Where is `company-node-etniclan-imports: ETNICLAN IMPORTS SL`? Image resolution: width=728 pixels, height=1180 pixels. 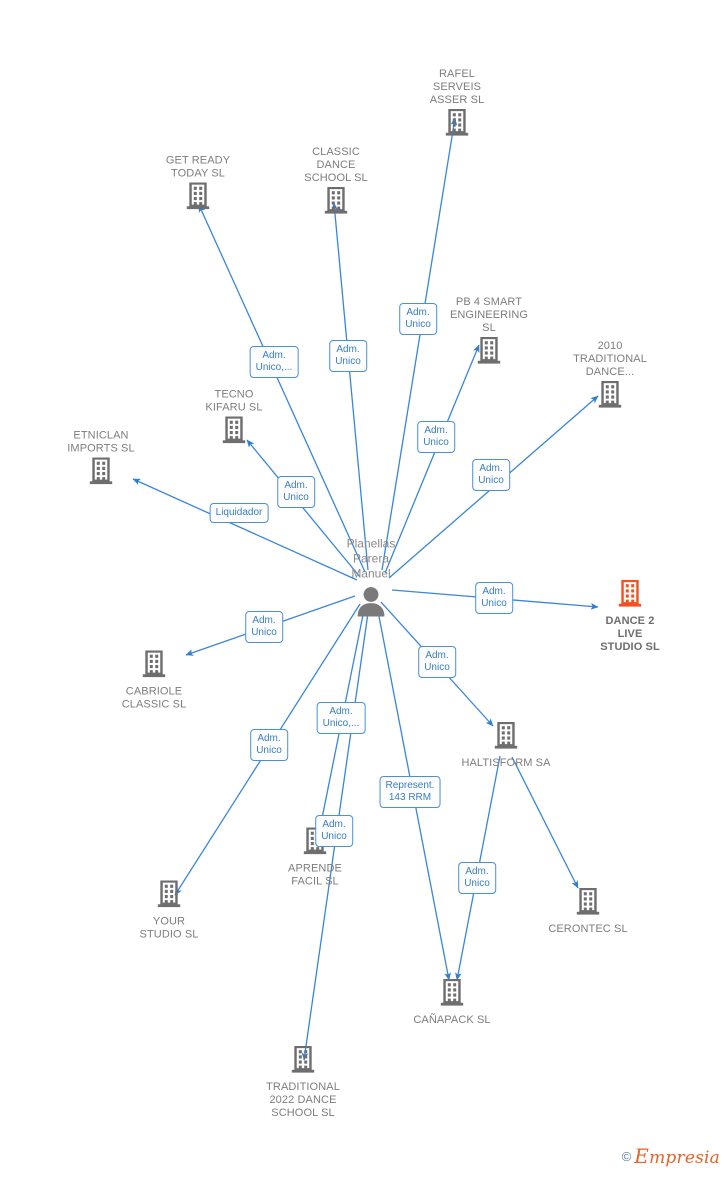 company-node-etniclan-imports: ETNICLAN IMPORTS SL is located at coordinates (101, 460).